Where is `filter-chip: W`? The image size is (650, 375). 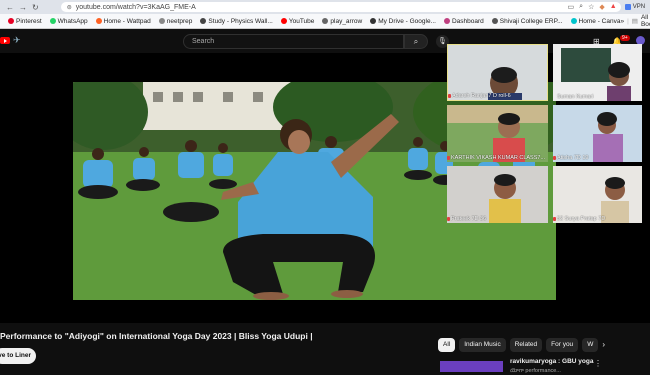
filter-chip: W is located at coordinates (590, 345).